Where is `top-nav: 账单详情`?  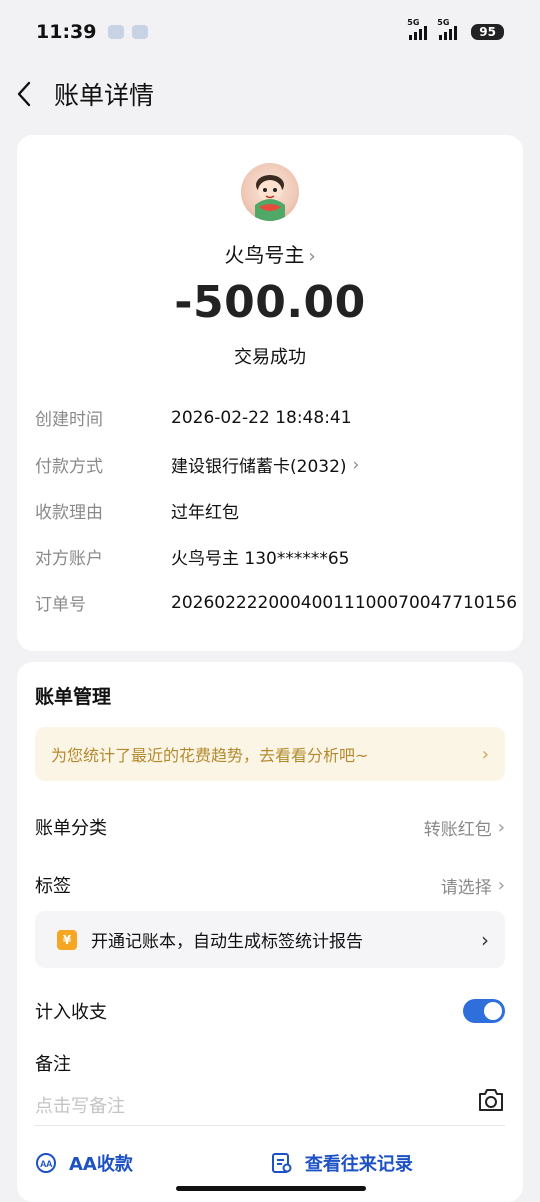
top-nav: 账单详情 is located at coordinates (270, 94).